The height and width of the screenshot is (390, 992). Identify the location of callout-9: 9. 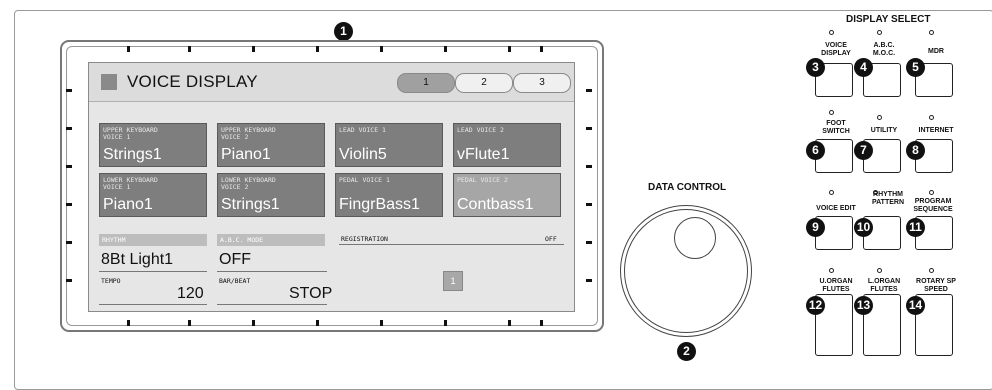
(815, 227).